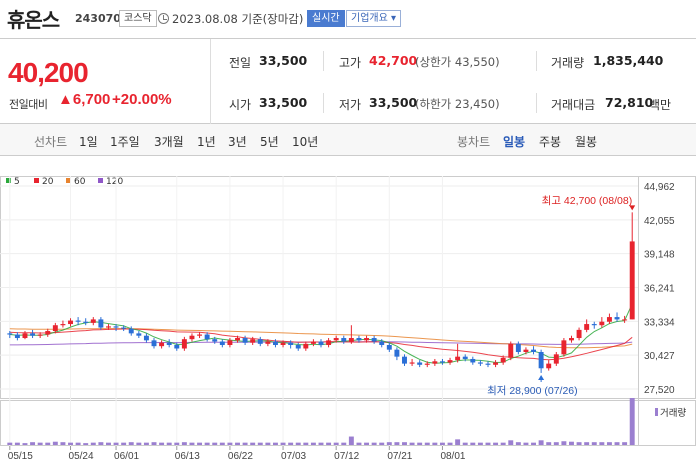  I want to click on tab-1day: 1일, so click(88, 141).